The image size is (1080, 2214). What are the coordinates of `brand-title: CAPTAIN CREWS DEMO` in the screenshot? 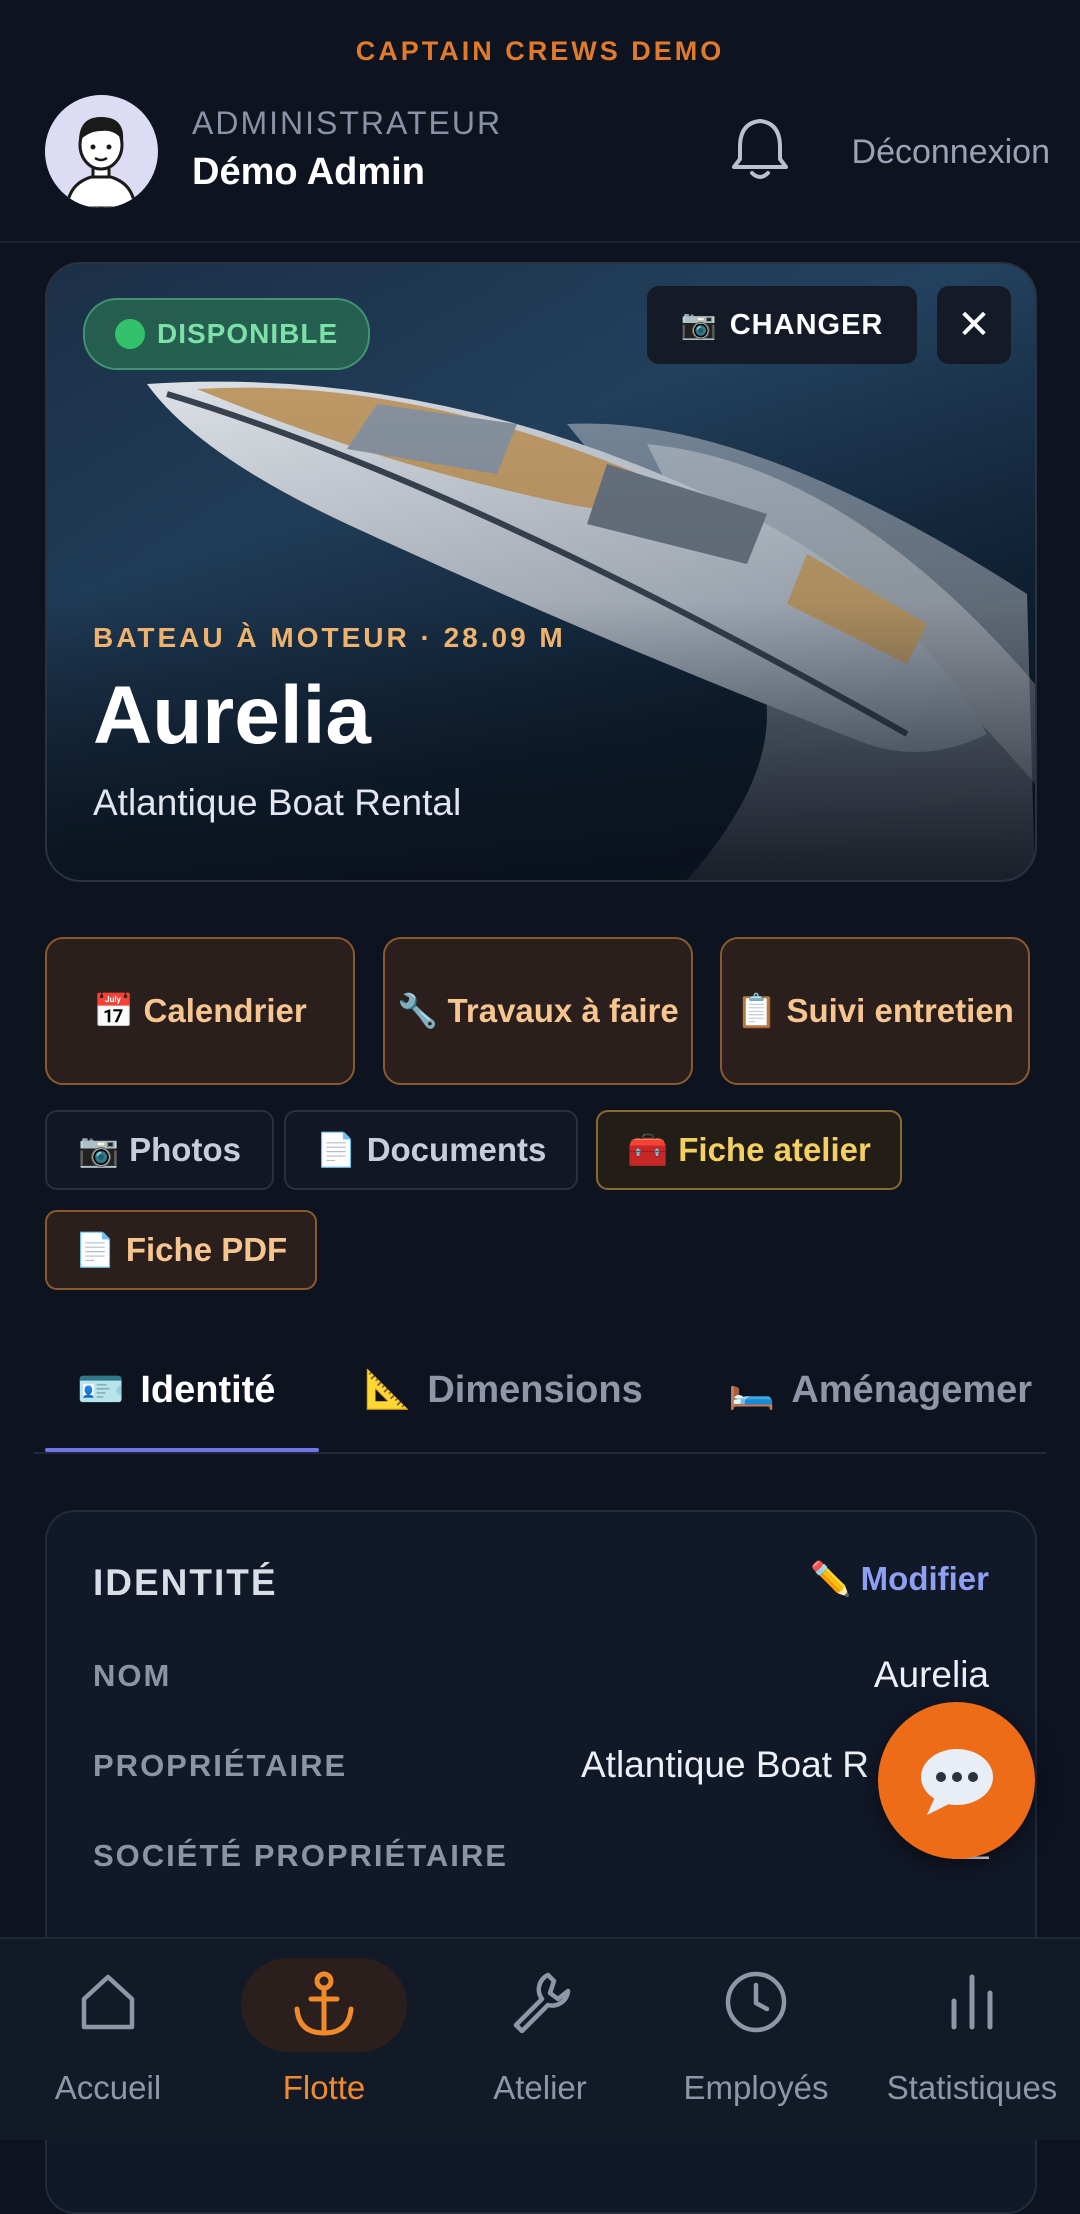 It's located at (540, 51).